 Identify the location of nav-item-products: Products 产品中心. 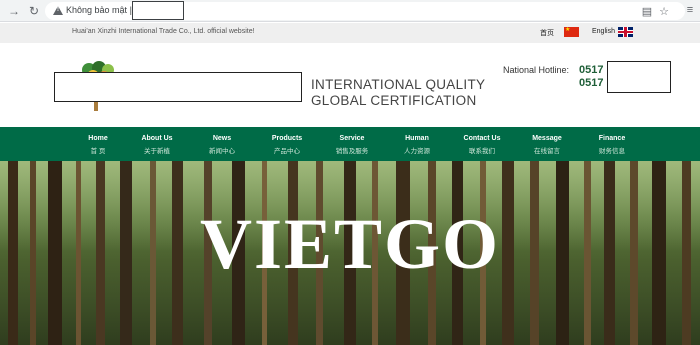
(287, 145).